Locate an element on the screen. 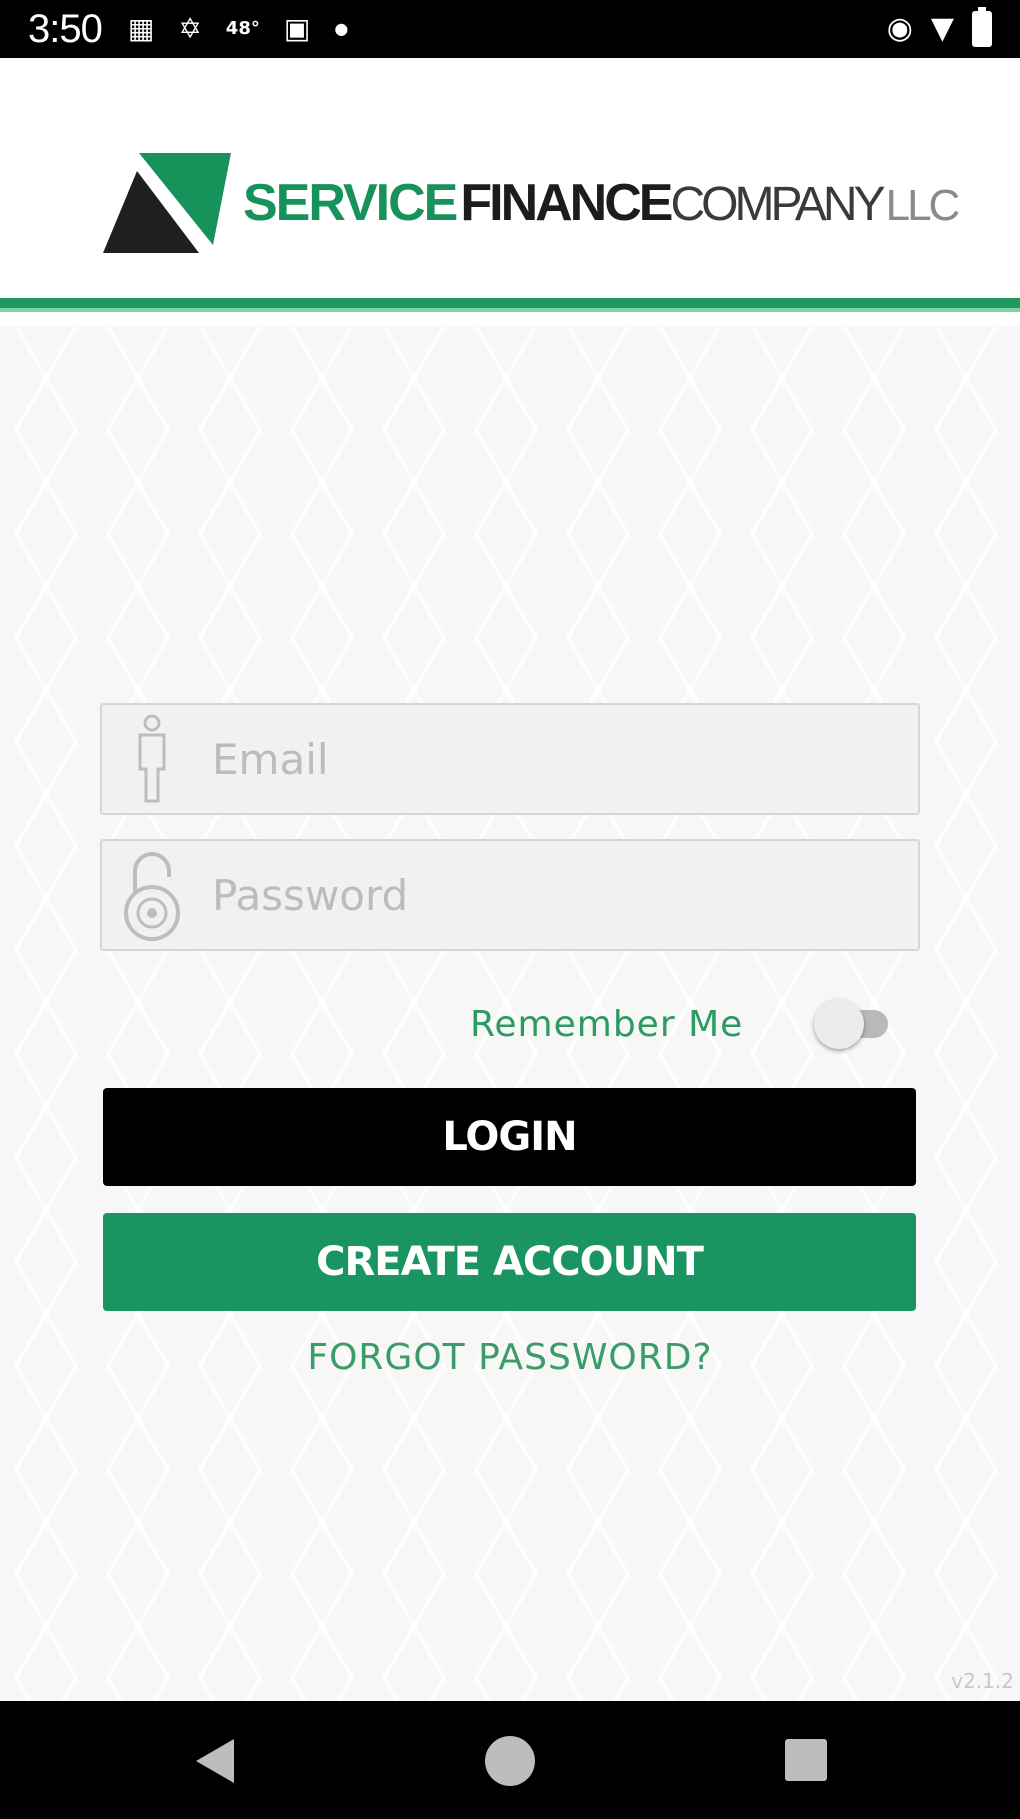  logo-wordmark: SERVICE FINANCE COMPANY LLC is located at coordinates (602, 203).